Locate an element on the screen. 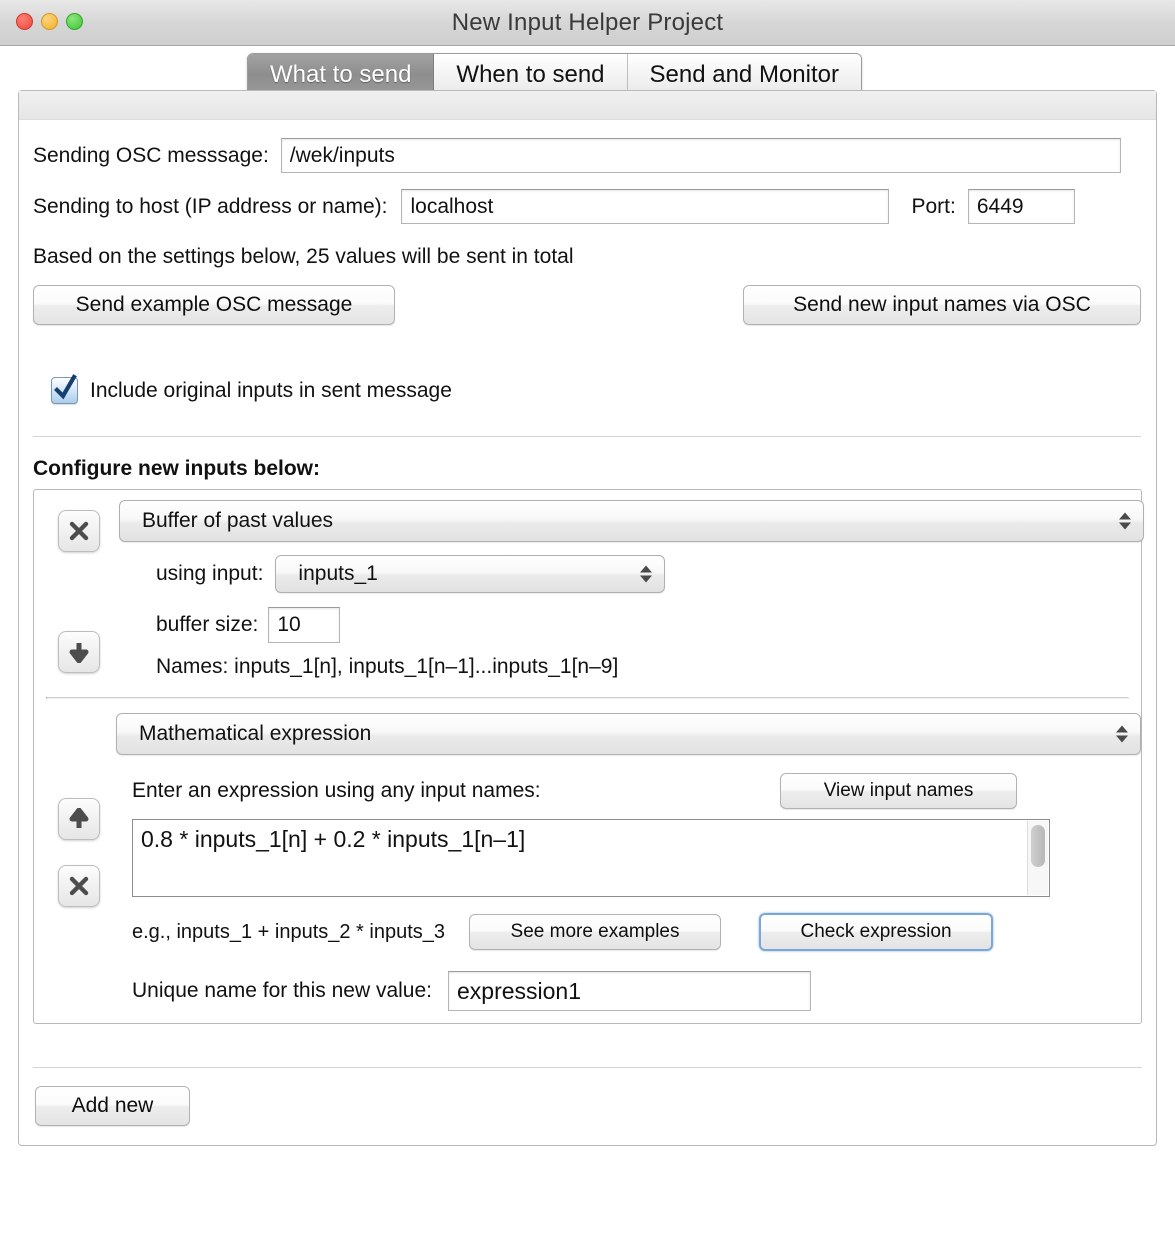 This screenshot has width=1175, height=1234. window-controls is located at coordinates (49, 21).